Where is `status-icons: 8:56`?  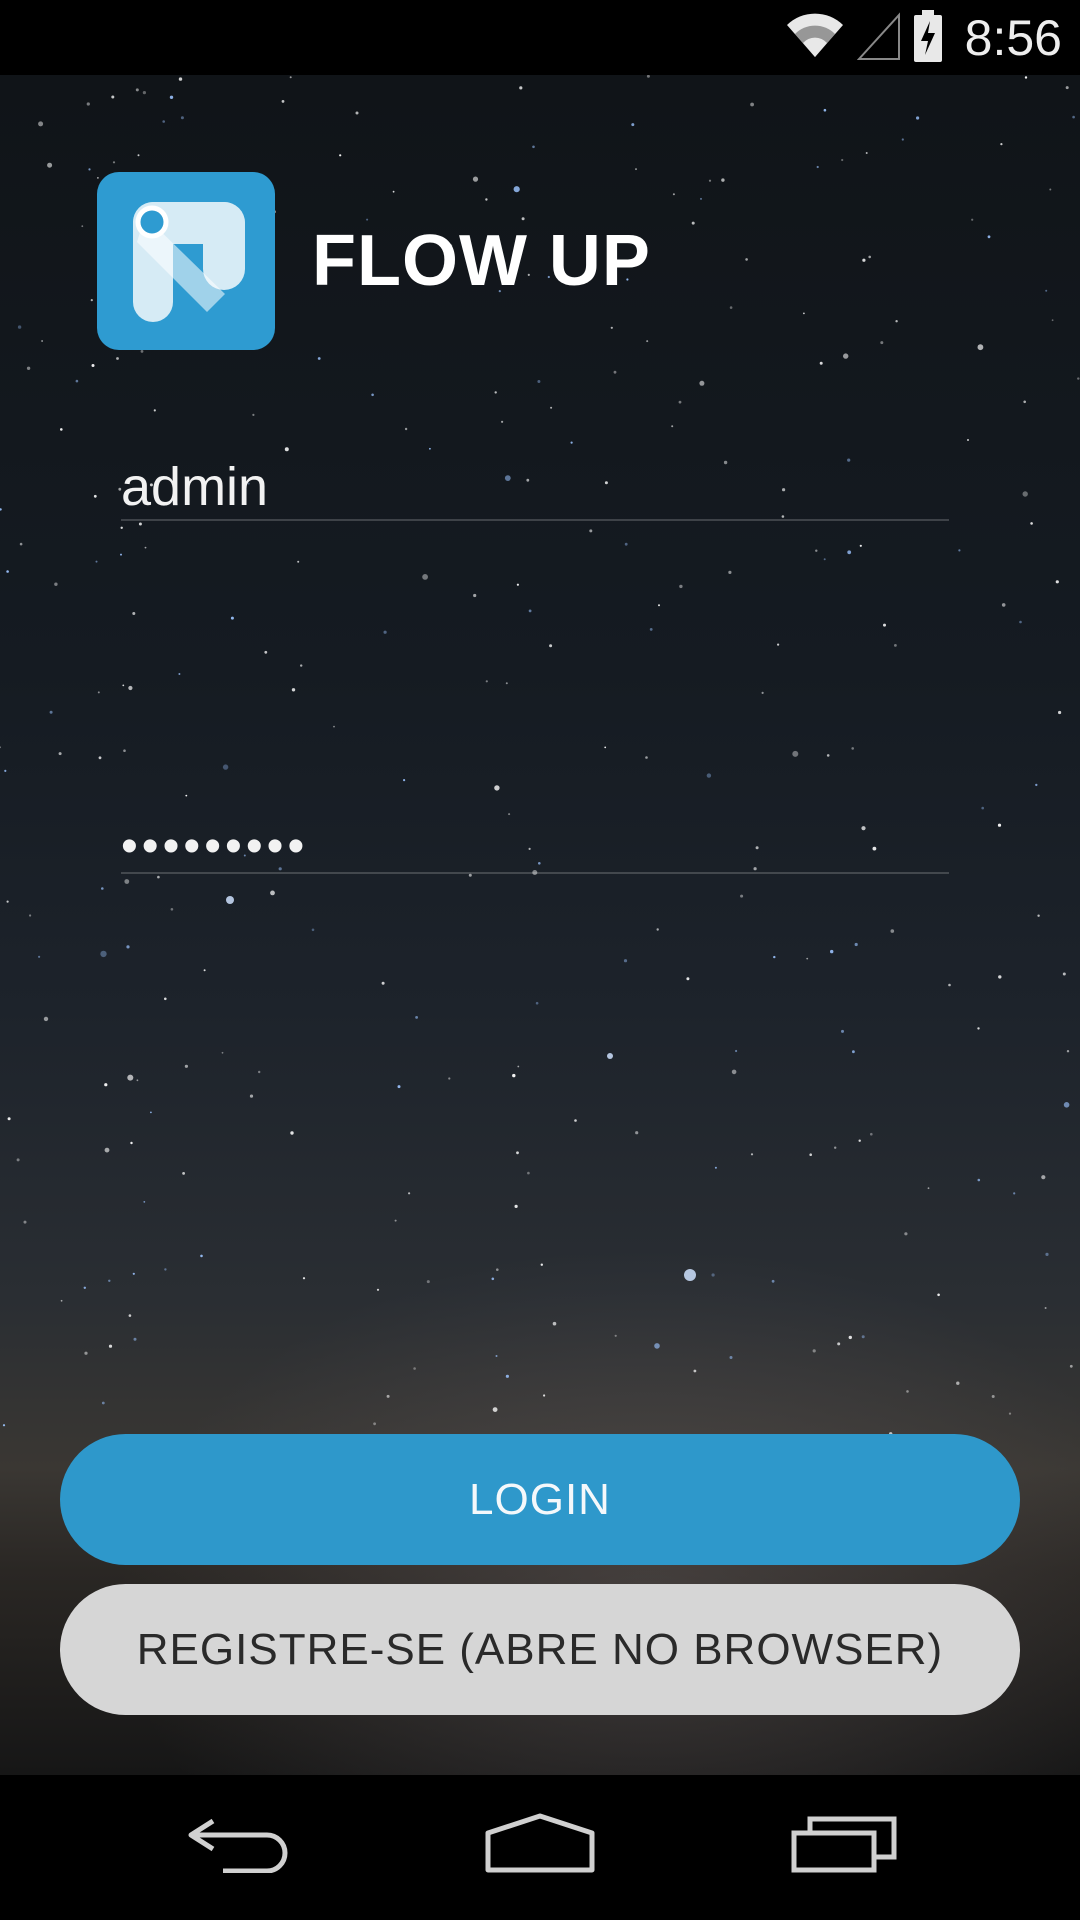 status-icons: 8:56 is located at coordinates (923, 38).